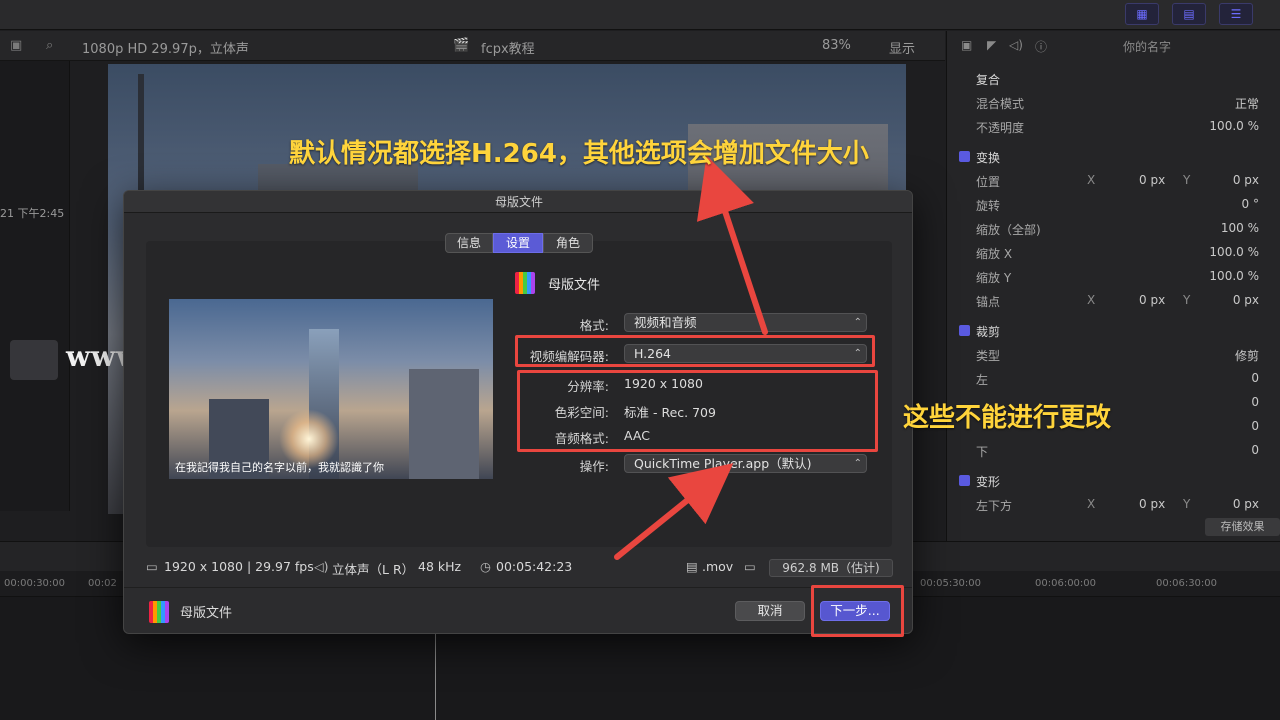 This screenshot has height=720, width=1280. I want to click on annotation-top-note: 默认情况都选择H.264，其他选项会增加文件大小, so click(579, 154).